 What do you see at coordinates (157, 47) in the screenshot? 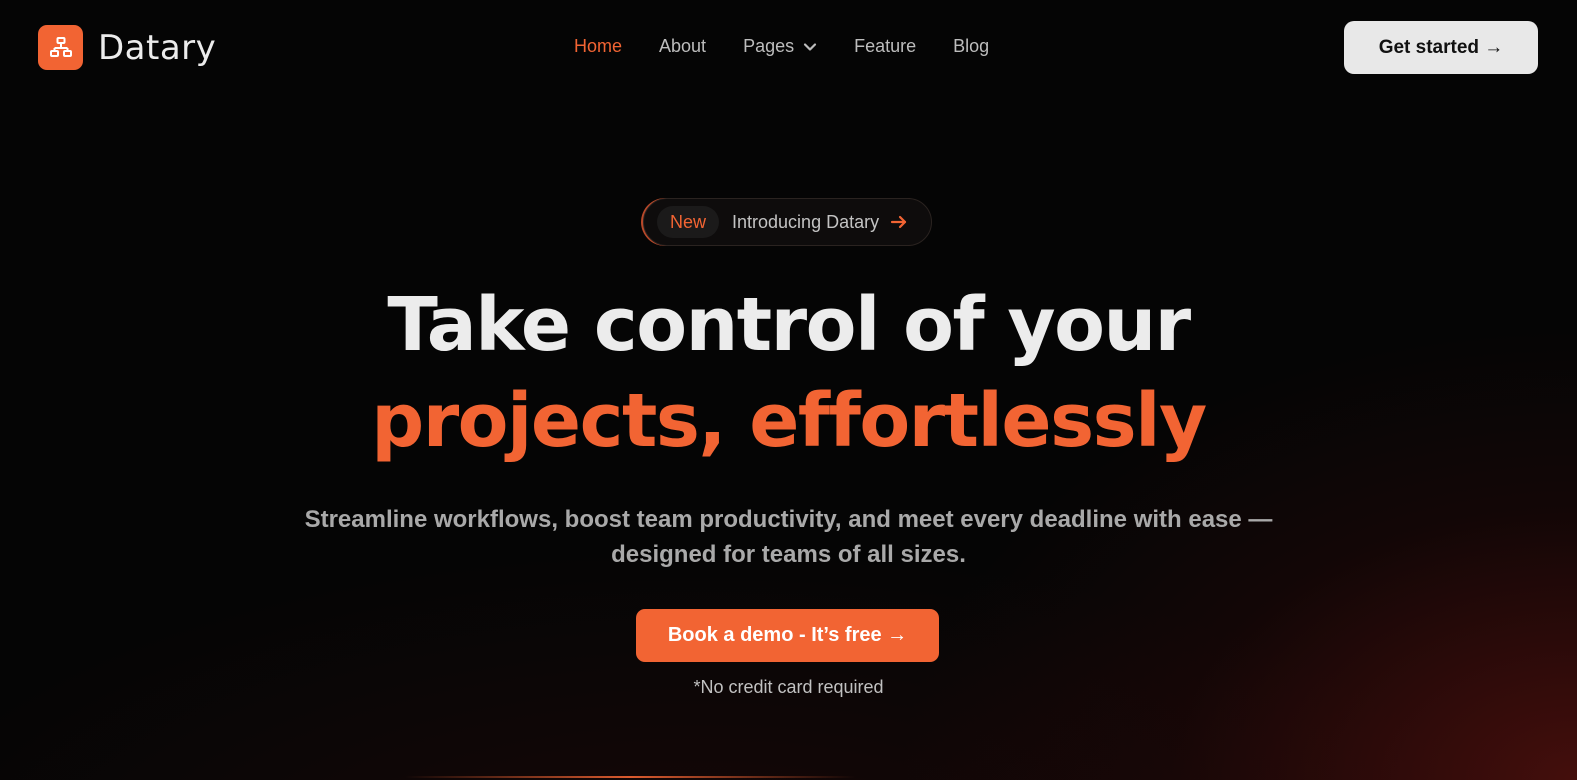
I see `brand-name: Datary` at bounding box center [157, 47].